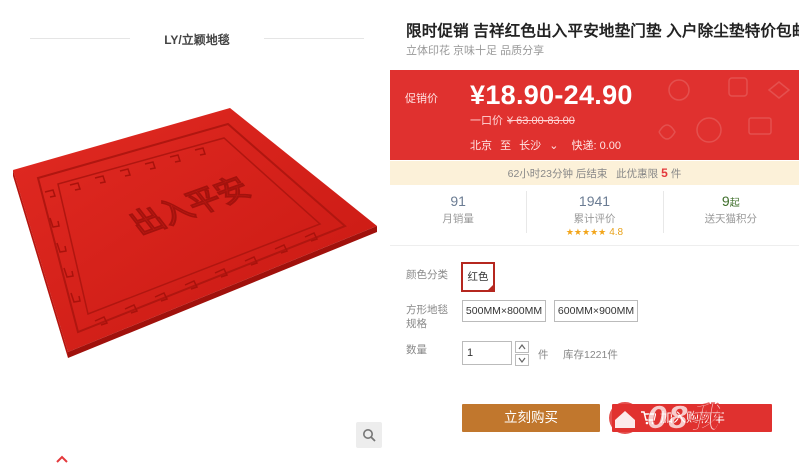  What do you see at coordinates (602, 31) in the screenshot?
I see `product-title: 限时促销 吉祥红色出入平安地垫门垫 入户除尘垫特价包邮` at bounding box center [602, 31].